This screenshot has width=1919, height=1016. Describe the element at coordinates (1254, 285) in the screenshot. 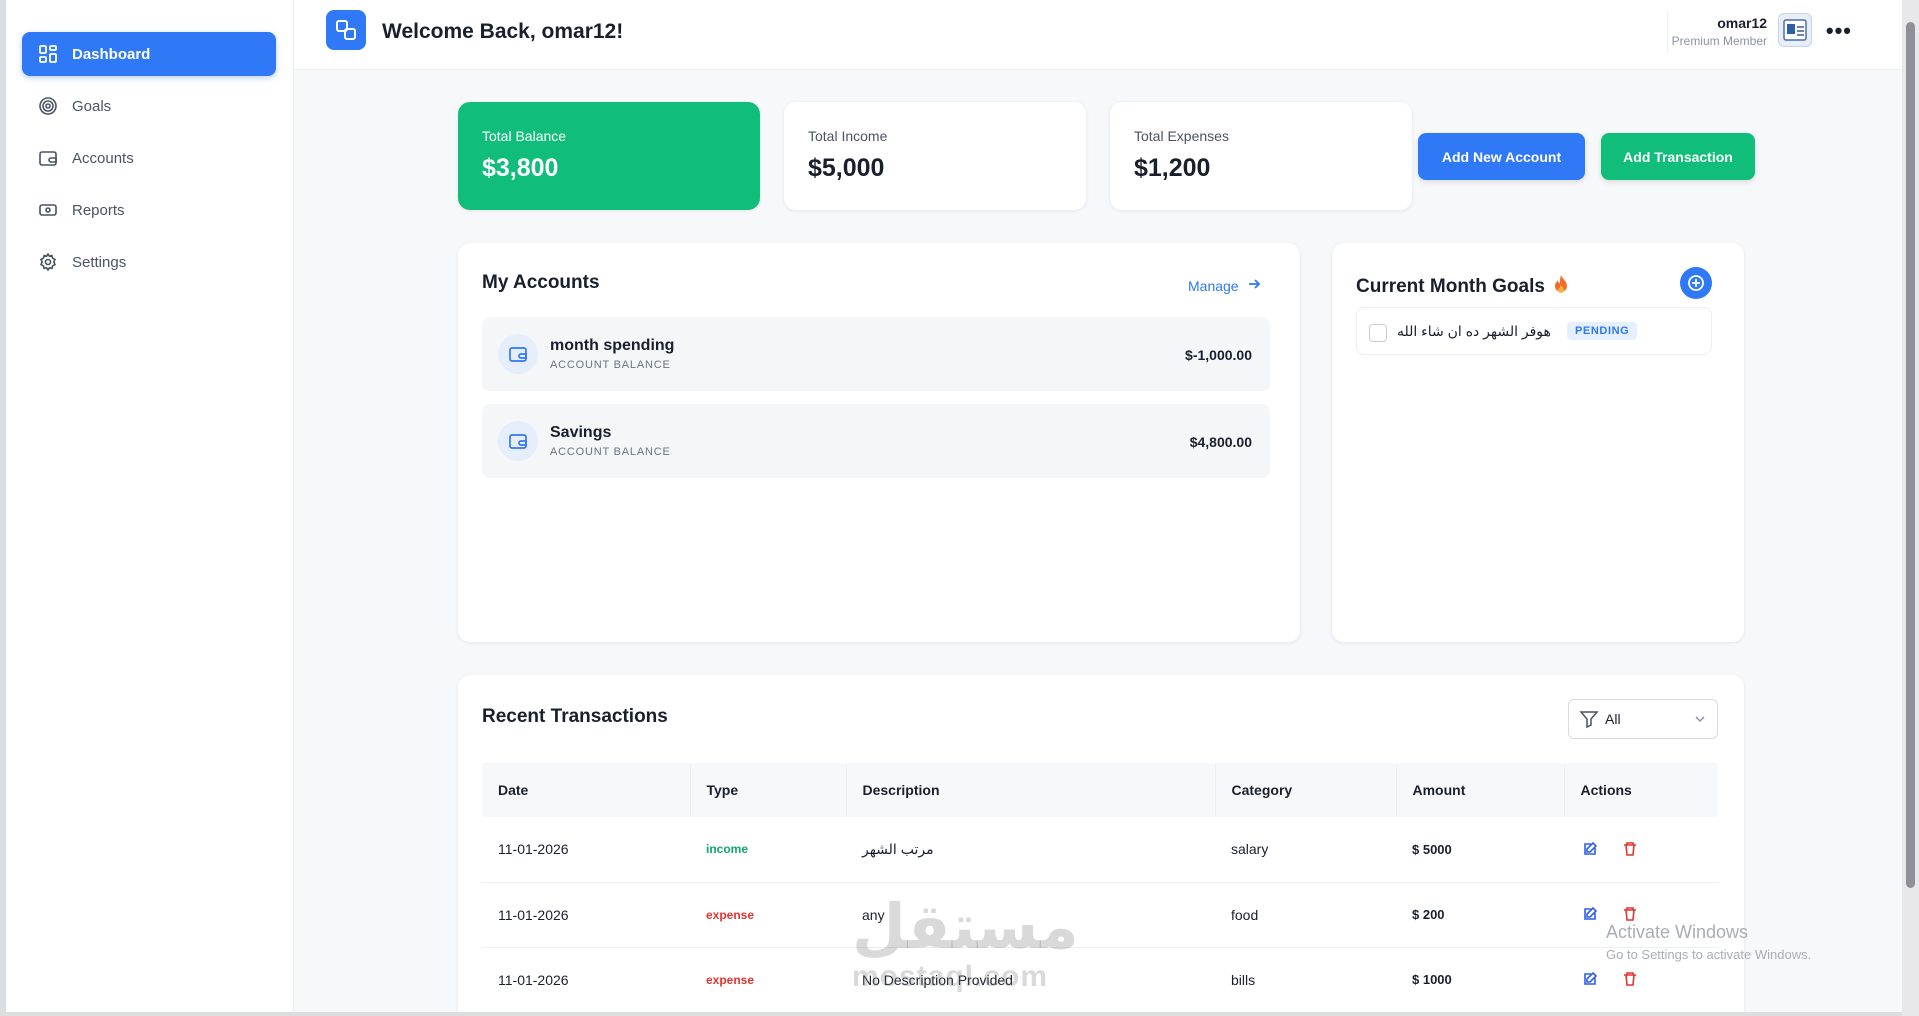

I see `arrow-right-icon` at that location.